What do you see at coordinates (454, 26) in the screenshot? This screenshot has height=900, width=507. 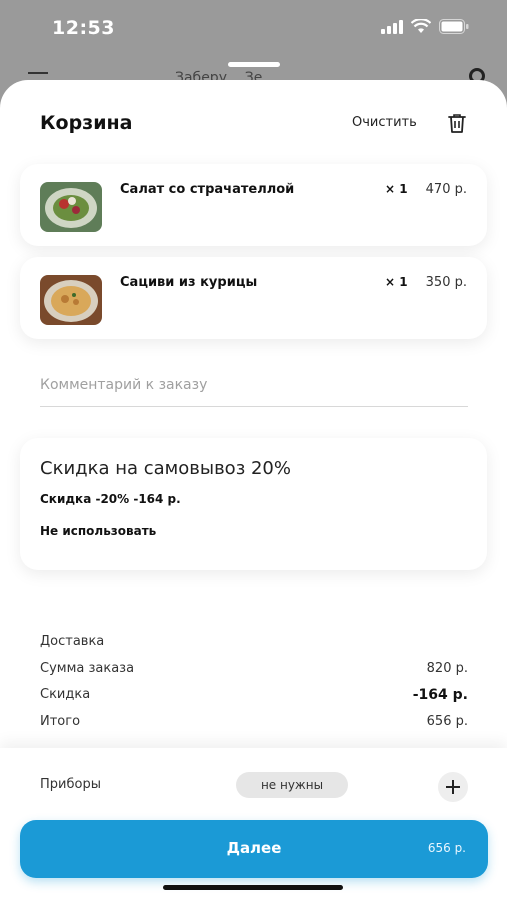 I see `battery-icon` at bounding box center [454, 26].